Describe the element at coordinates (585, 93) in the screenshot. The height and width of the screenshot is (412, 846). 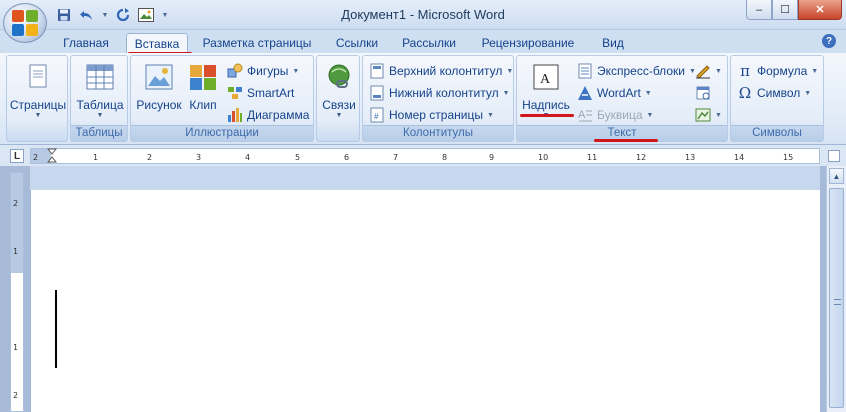
I see `wordart-icon` at that location.